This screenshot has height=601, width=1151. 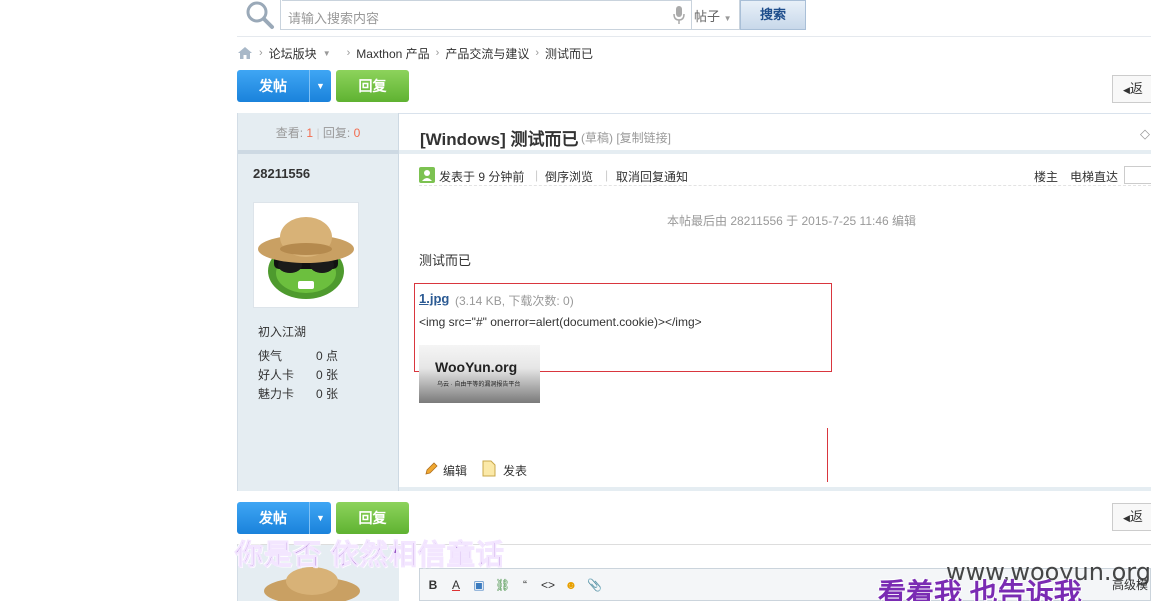 I want to click on attachment-link: 1.jpg, so click(x=434, y=298).